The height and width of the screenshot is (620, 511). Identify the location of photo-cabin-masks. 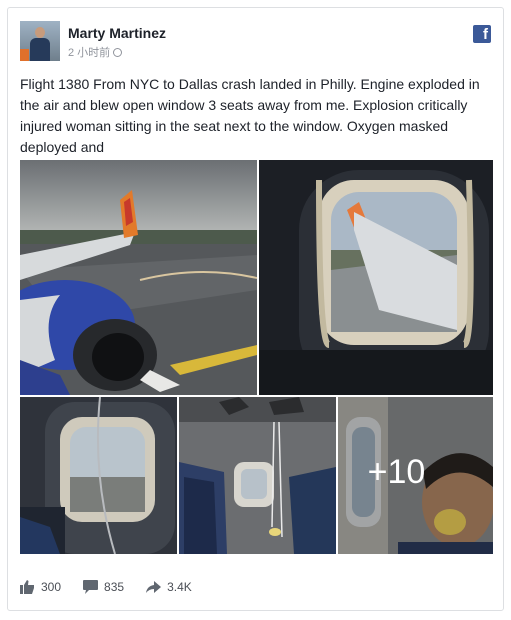
(257, 475).